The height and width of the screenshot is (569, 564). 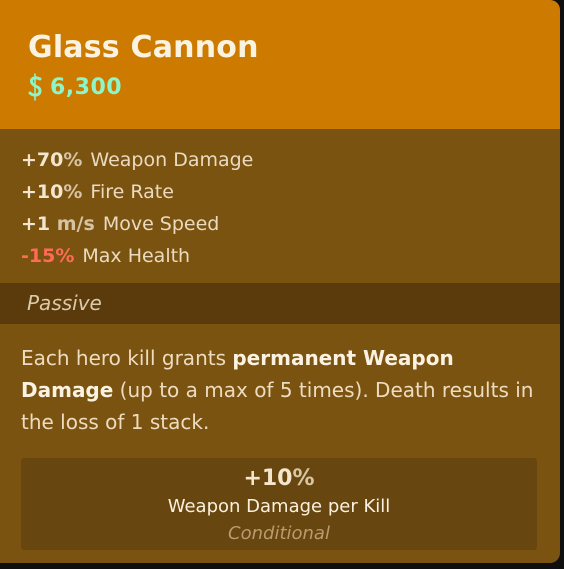 I want to click on stat-max-health: -15% Max Health, so click(x=290, y=256).